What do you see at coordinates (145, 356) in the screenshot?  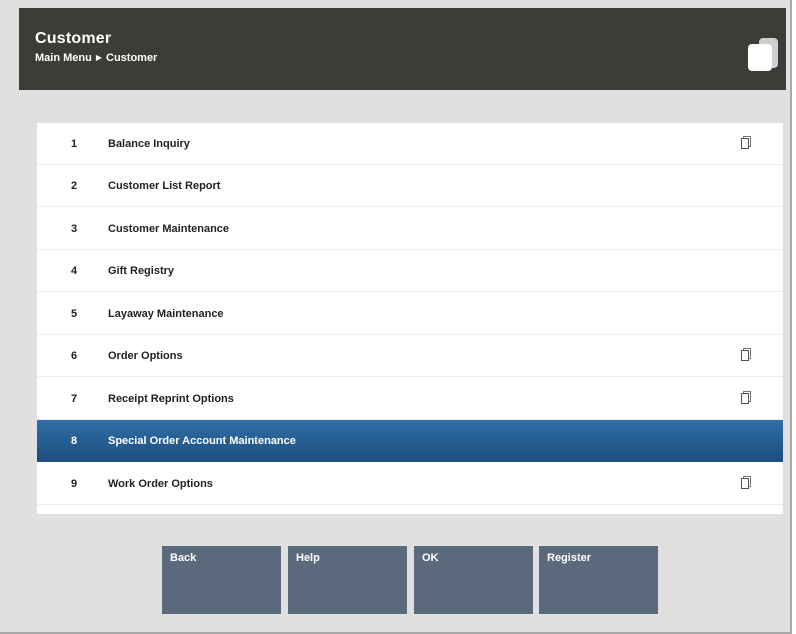 I see `menu-item-label: Order Options` at bounding box center [145, 356].